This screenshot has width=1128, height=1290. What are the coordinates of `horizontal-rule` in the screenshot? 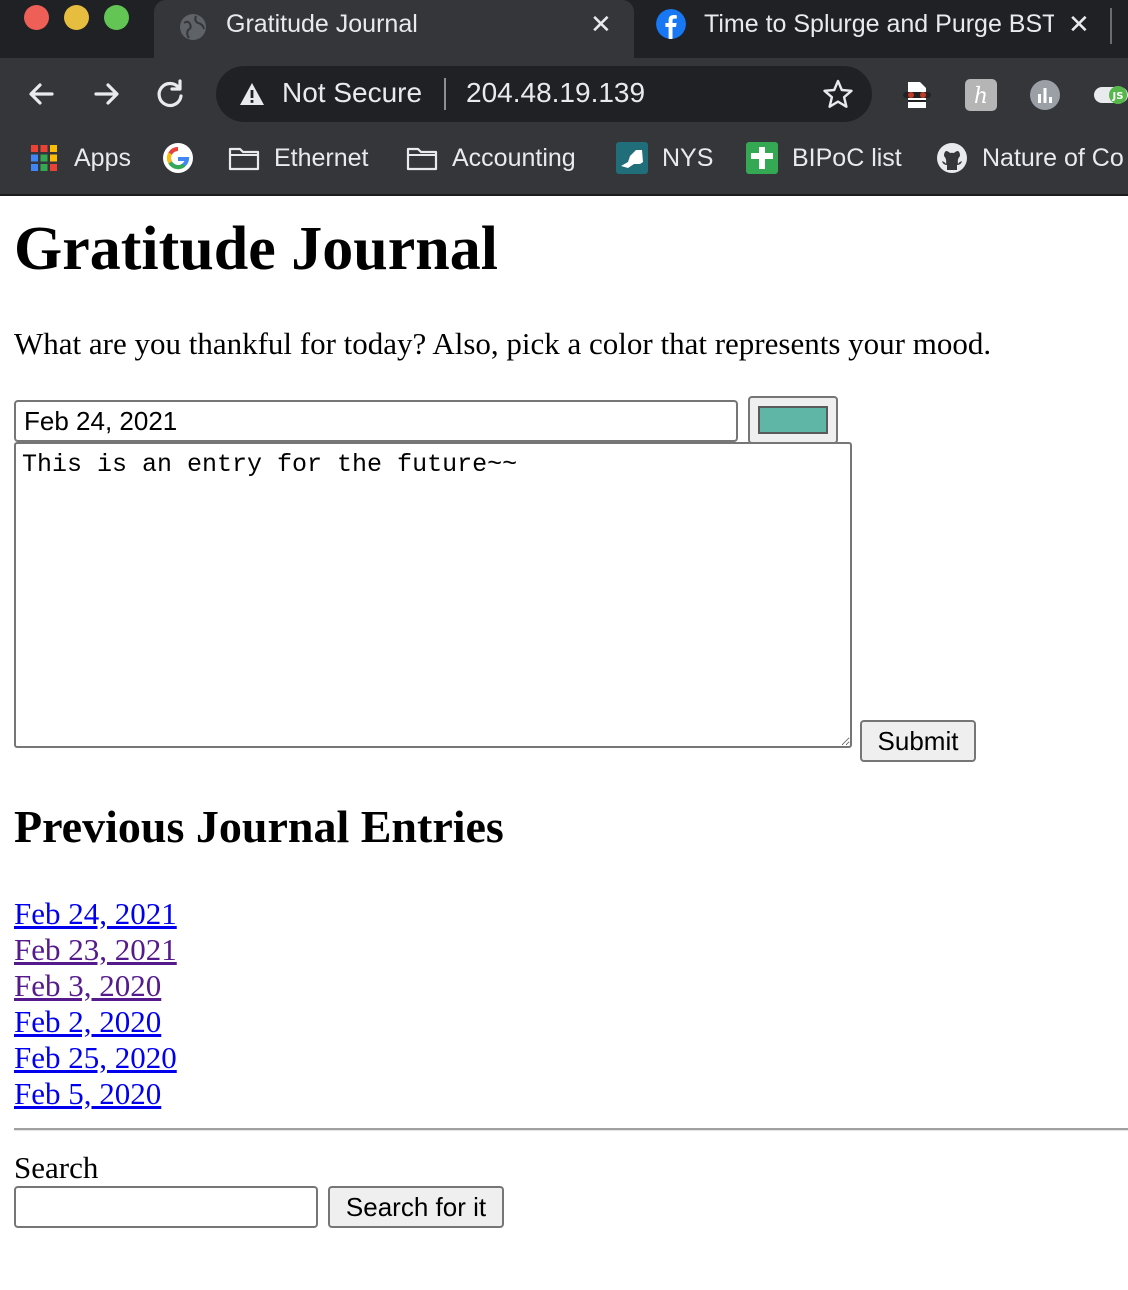 It's located at (571, 1129).